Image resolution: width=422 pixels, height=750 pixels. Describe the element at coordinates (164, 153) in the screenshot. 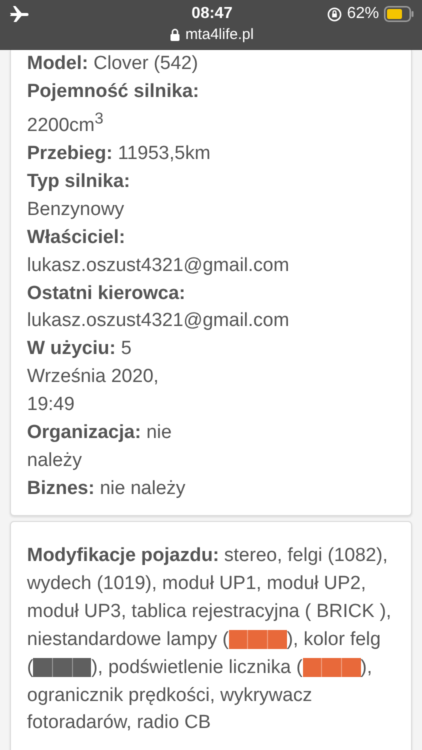

I see `field-value: 11953,5km` at that location.